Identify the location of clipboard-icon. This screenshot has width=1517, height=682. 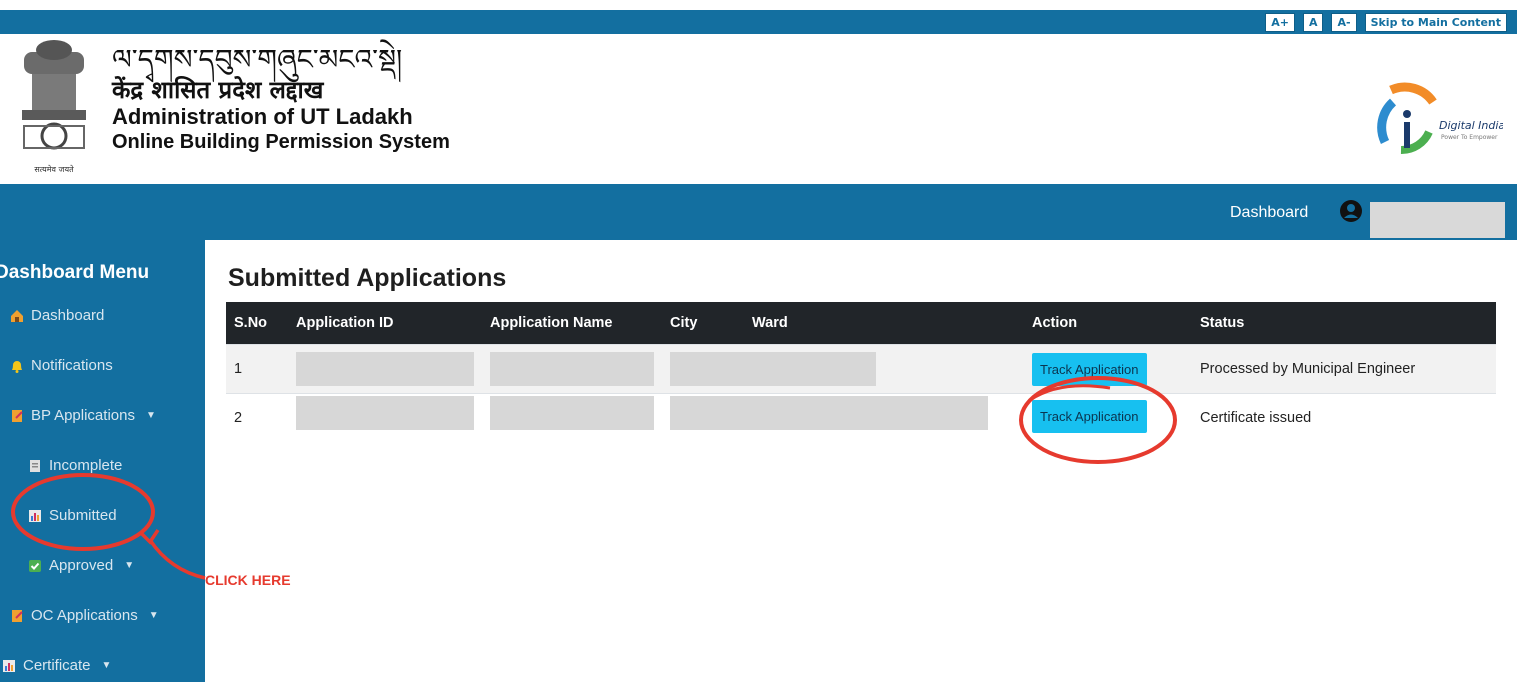
(35, 465).